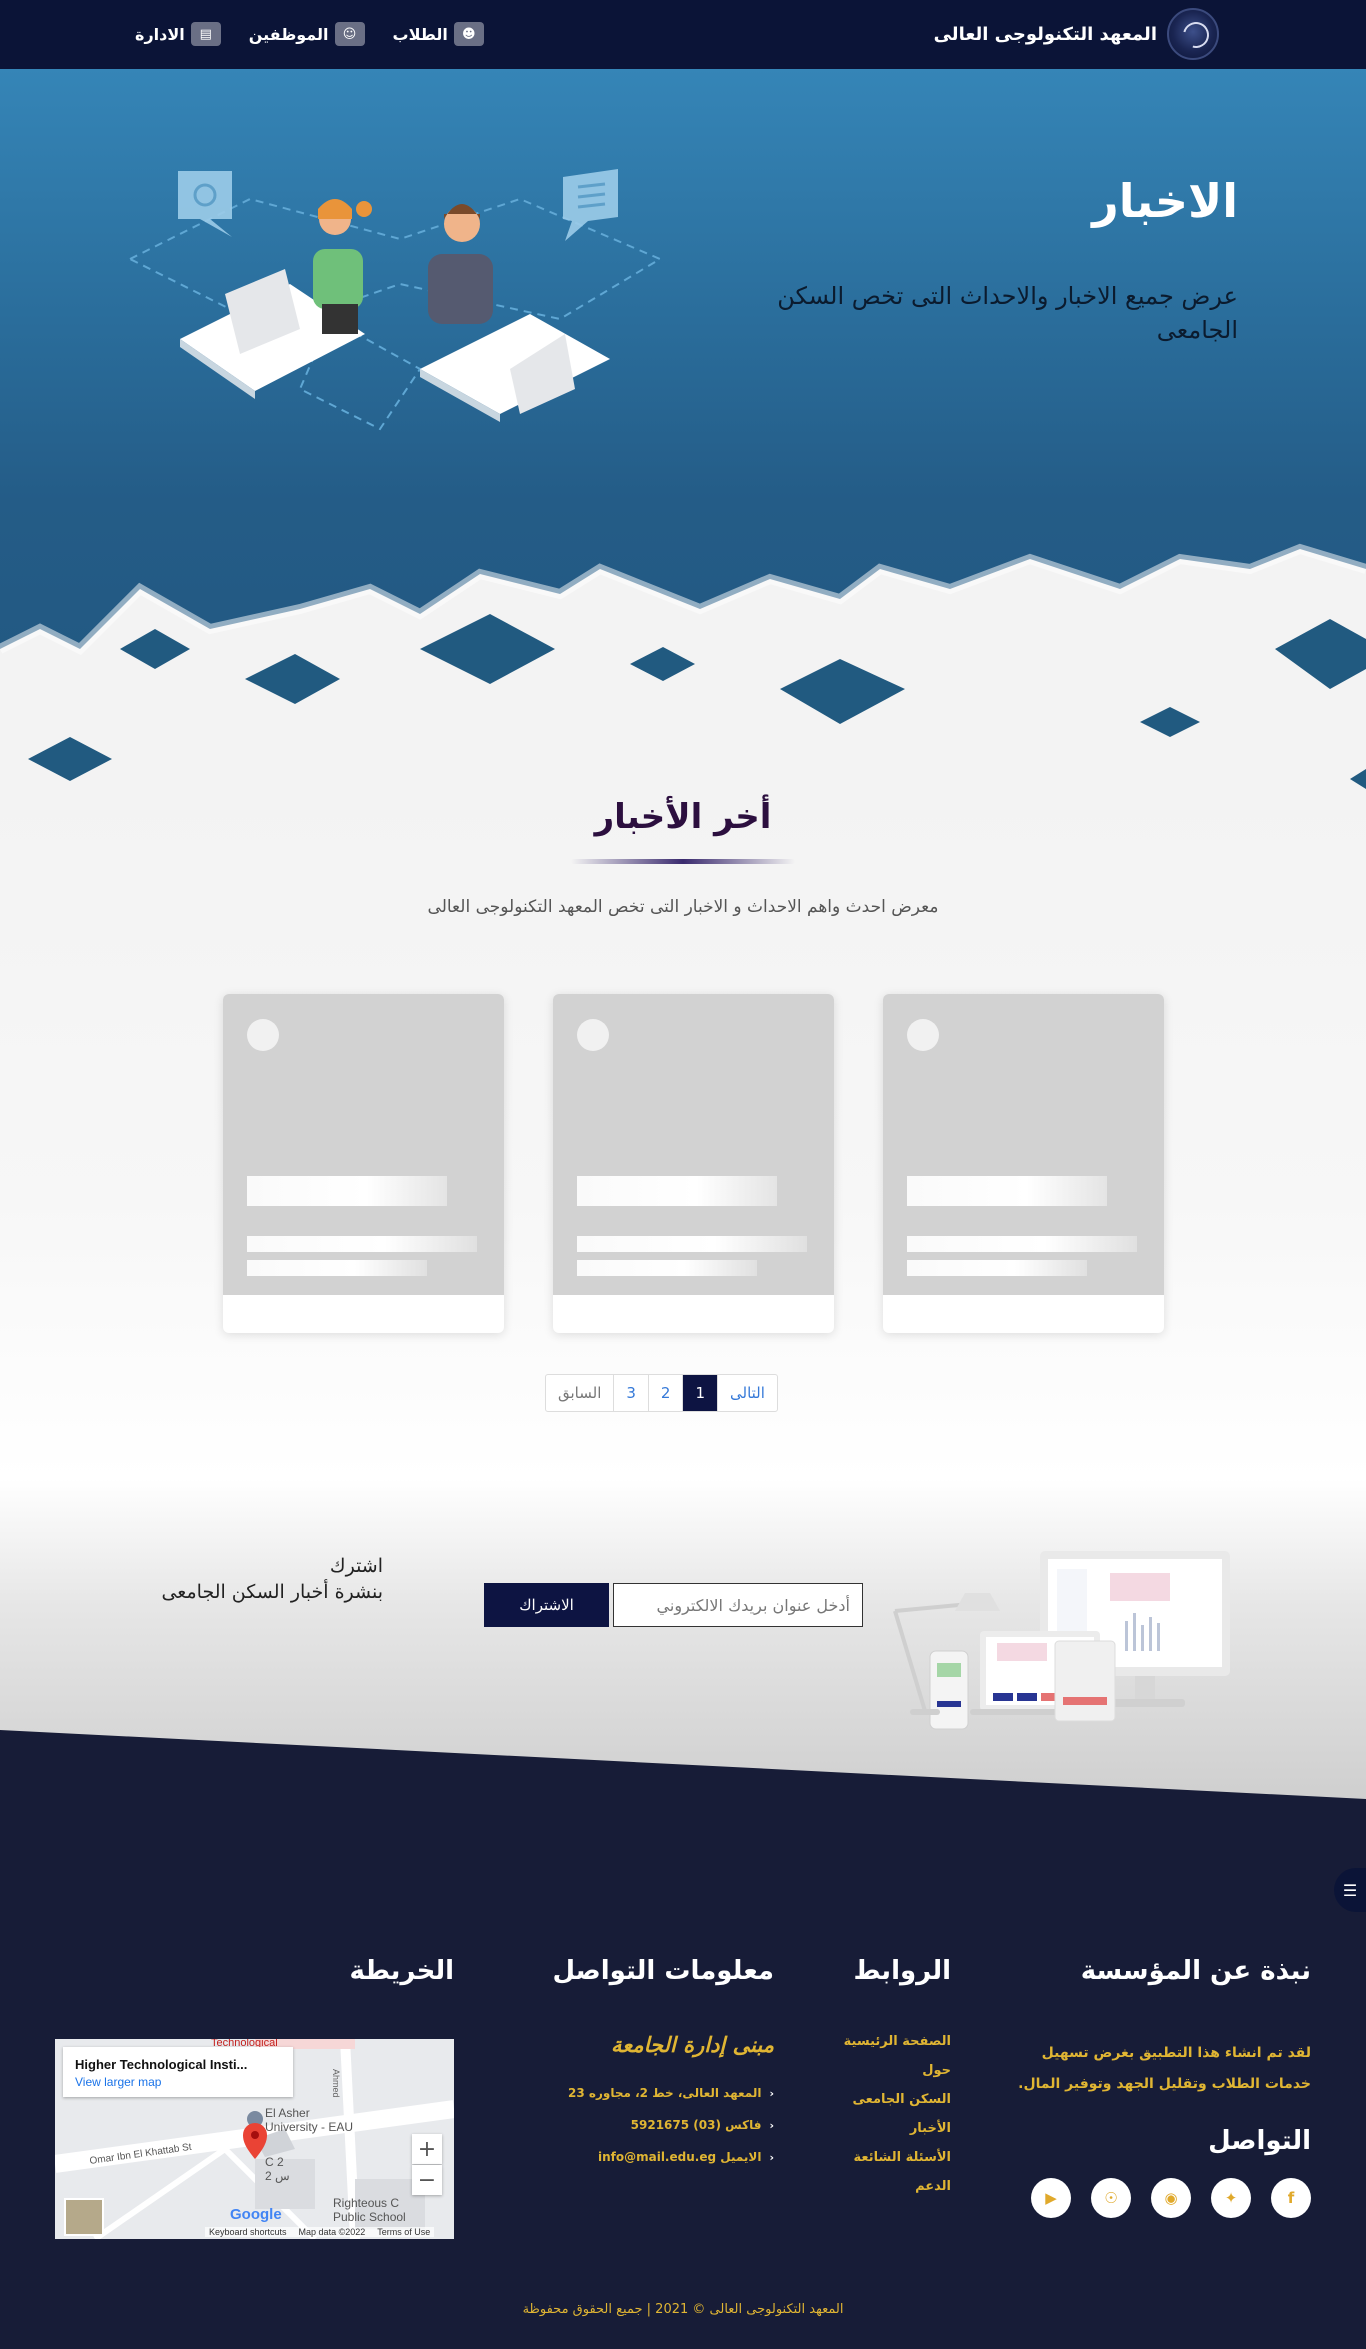 Image resolution: width=1366 pixels, height=2349 pixels. I want to click on user-icon: ☻, so click(468, 34).